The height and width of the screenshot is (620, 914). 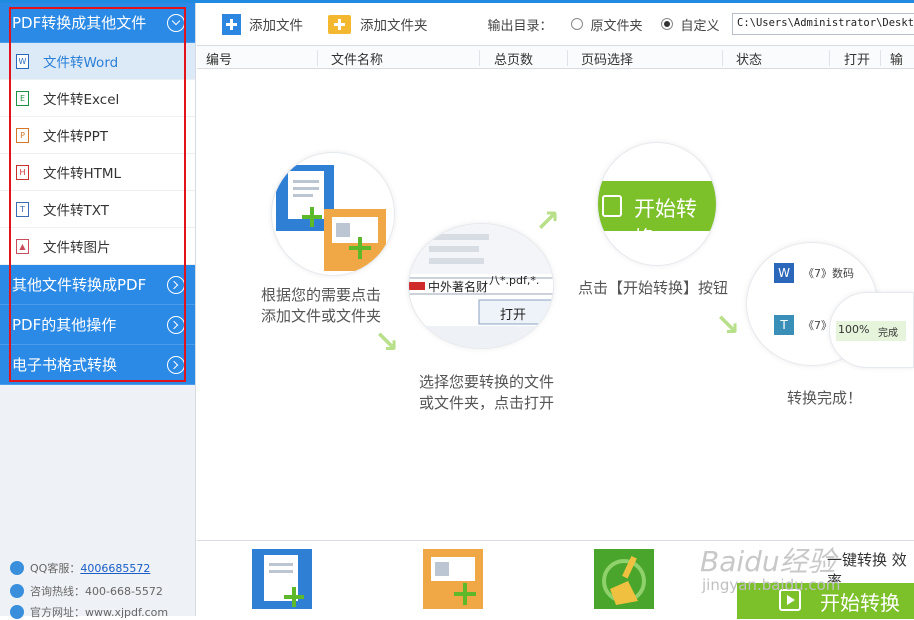 What do you see at coordinates (666, 24) in the screenshot?
I see `radio-selected-icon` at bounding box center [666, 24].